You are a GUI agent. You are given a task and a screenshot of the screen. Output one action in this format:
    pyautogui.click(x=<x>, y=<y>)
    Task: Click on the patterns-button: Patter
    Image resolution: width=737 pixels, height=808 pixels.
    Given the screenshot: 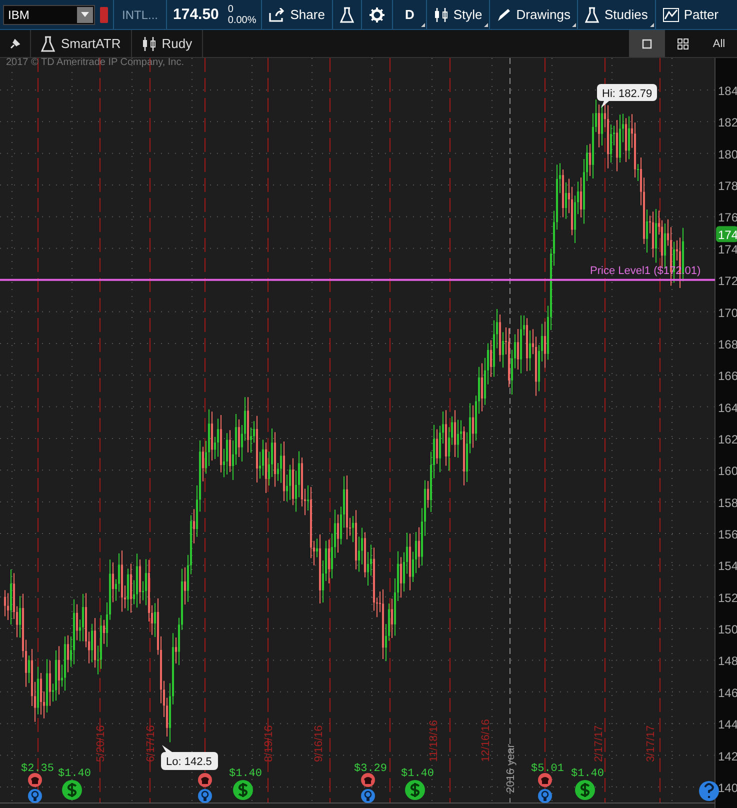 What is the action you would take?
    pyautogui.click(x=687, y=15)
    